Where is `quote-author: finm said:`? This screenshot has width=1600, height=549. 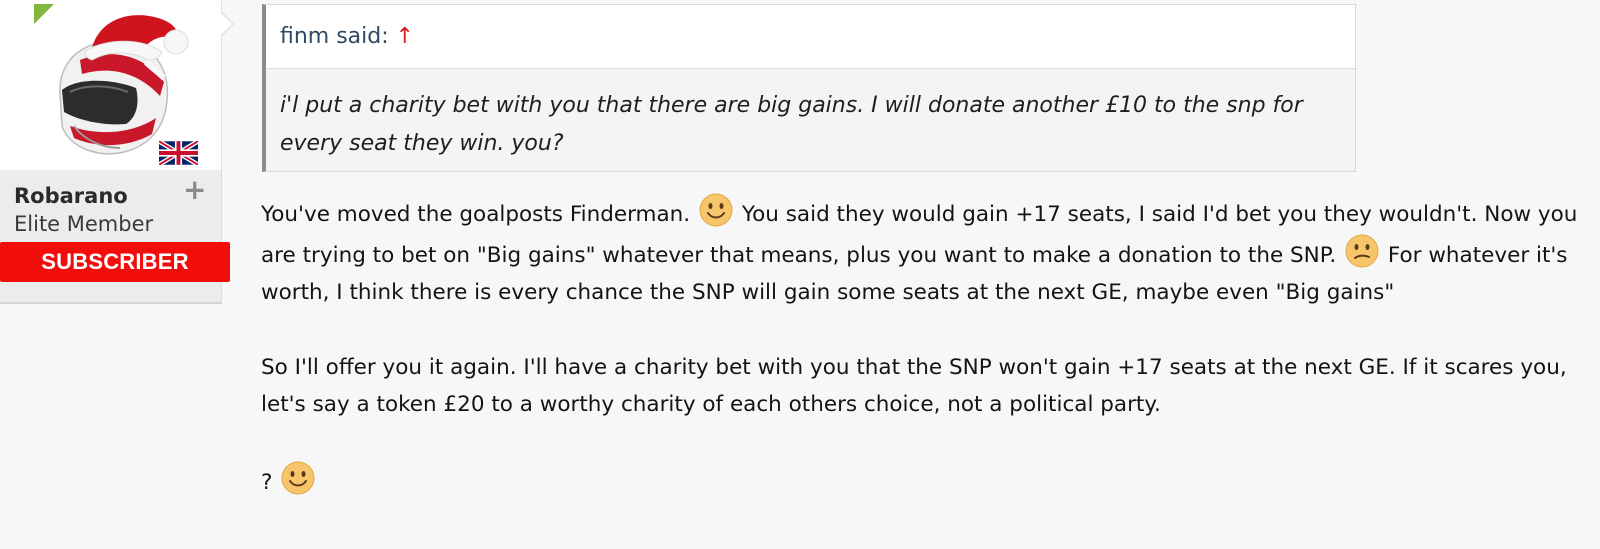
quote-author: finm said: is located at coordinates (334, 36).